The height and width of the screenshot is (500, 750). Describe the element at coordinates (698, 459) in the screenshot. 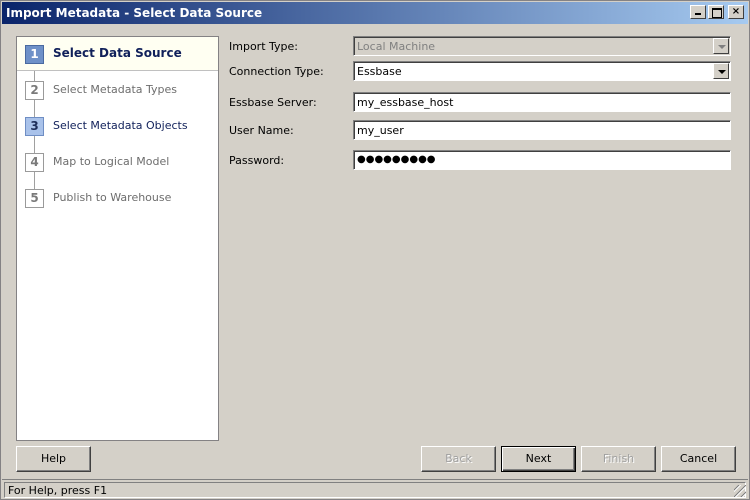

I see `cancel-button: Cancel` at that location.